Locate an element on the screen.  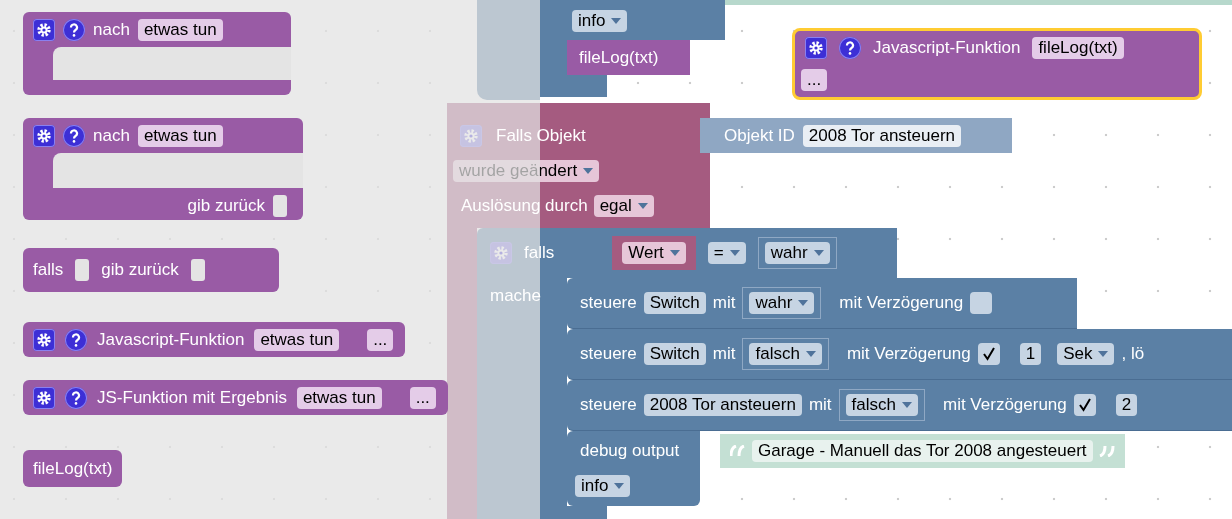
dropdown: Wert is located at coordinates (654, 253).